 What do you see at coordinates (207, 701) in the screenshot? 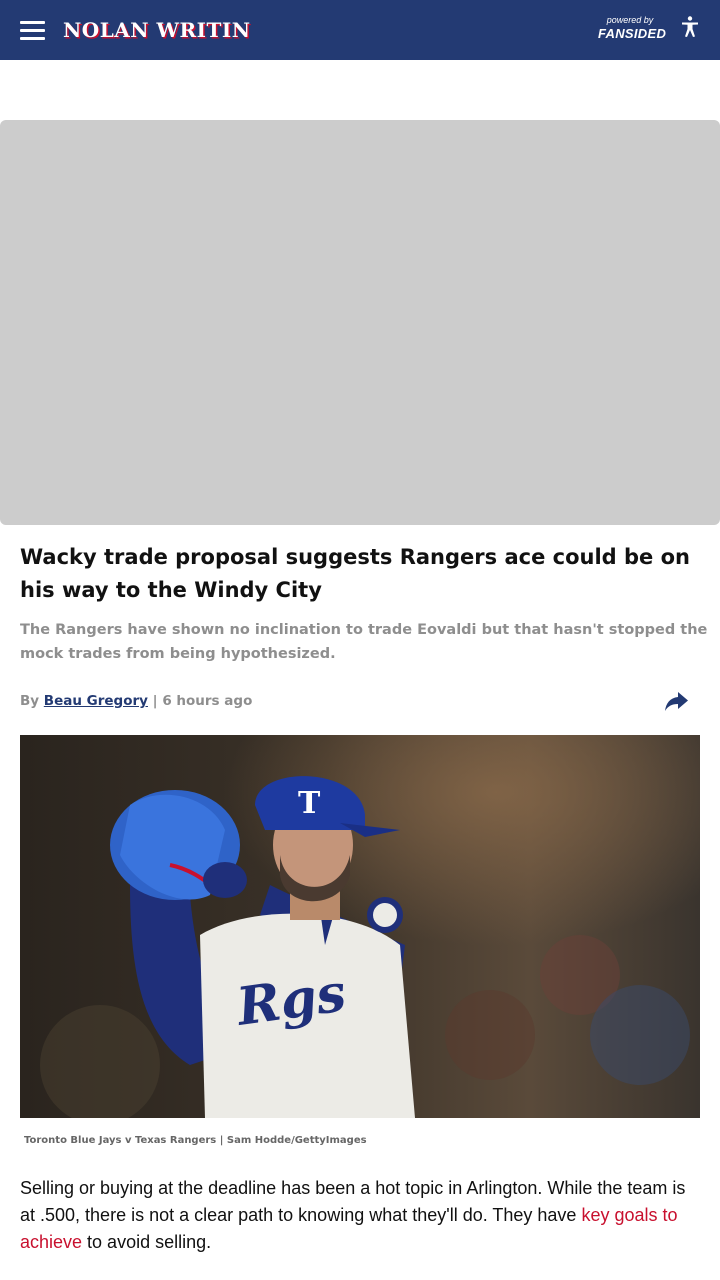
I see `article-timestamp: 6 hours ago` at bounding box center [207, 701].